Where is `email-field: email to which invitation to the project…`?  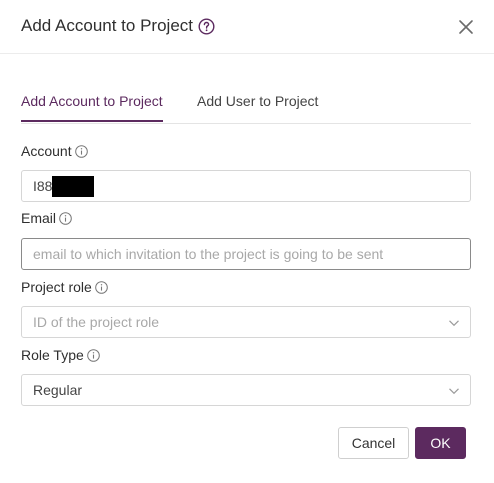
email-field: email to which invitation to the project… is located at coordinates (246, 254).